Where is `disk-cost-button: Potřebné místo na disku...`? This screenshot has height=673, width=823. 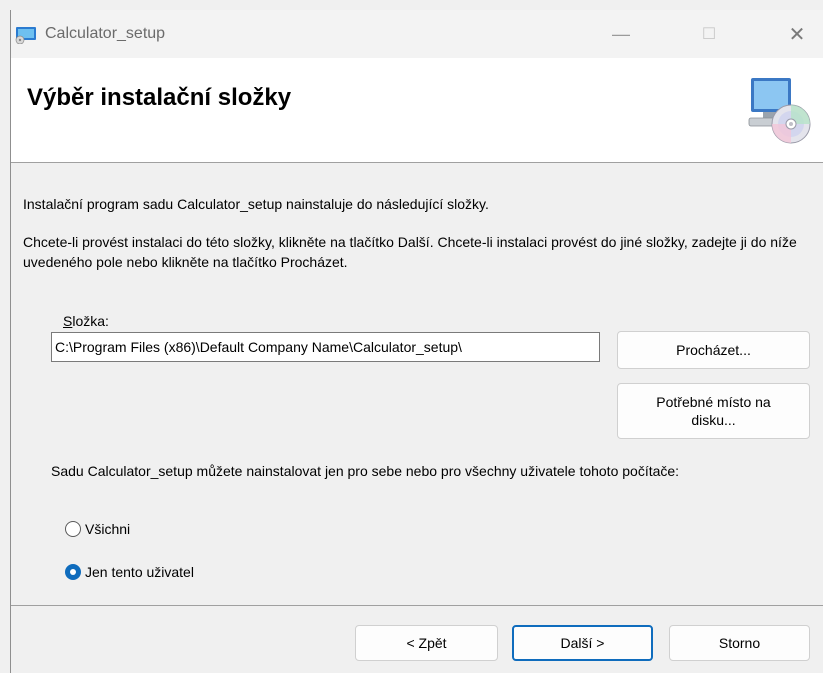 disk-cost-button: Potřebné místo na disku... is located at coordinates (713, 411).